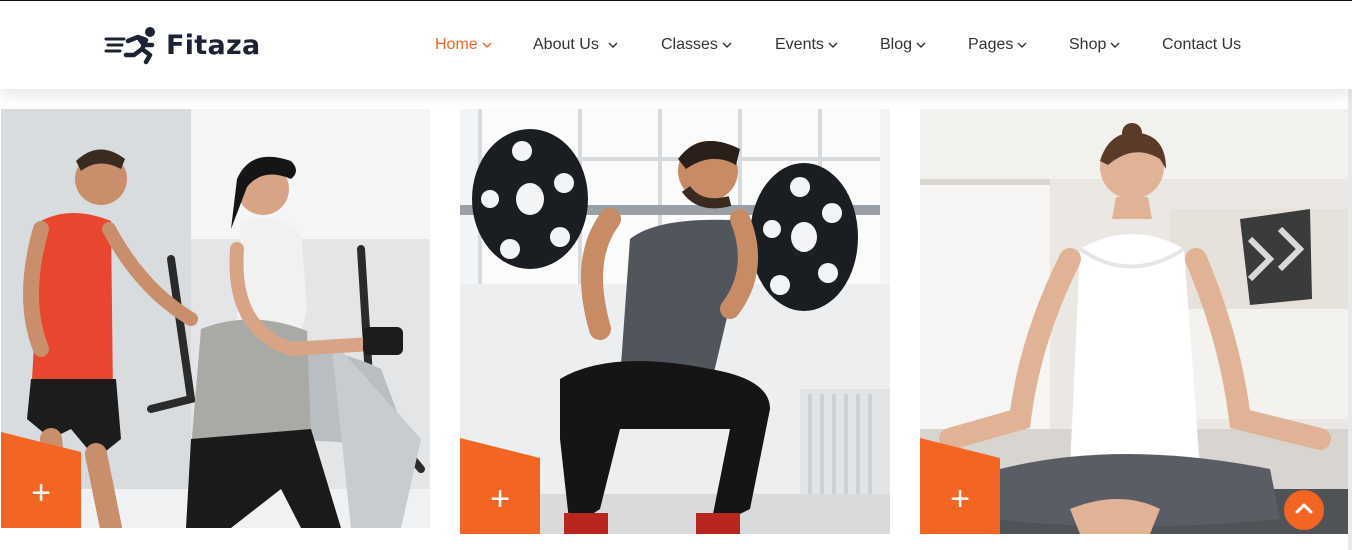 This screenshot has width=1352, height=550. I want to click on nav-contact-us-label: Contact Us, so click(1202, 44).